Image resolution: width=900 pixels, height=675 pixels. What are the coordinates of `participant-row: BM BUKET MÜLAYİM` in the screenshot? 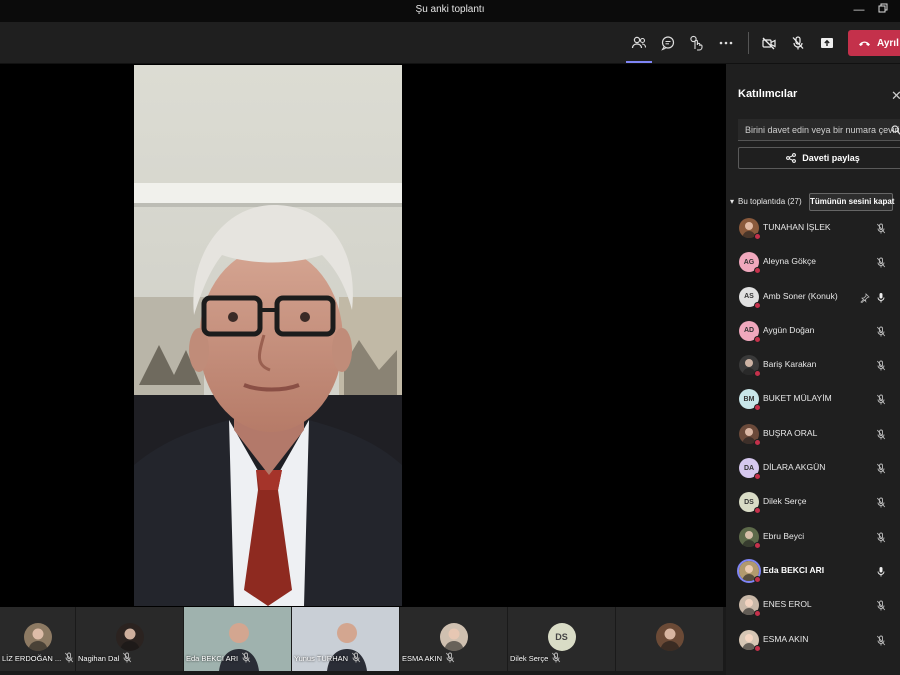 It's located at (813, 399).